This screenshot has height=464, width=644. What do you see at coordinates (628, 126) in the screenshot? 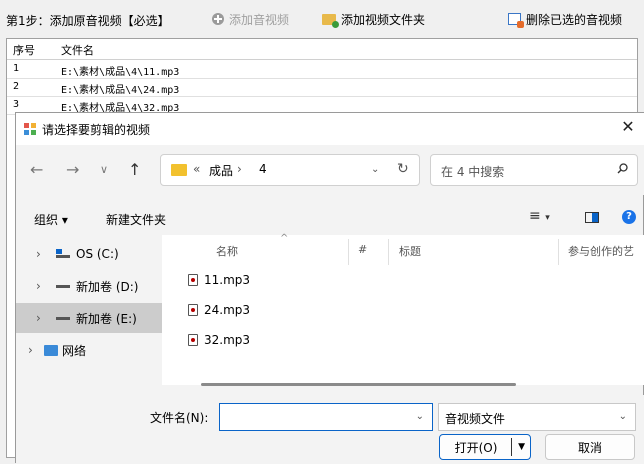
I see `close-icon: ✕` at bounding box center [628, 126].